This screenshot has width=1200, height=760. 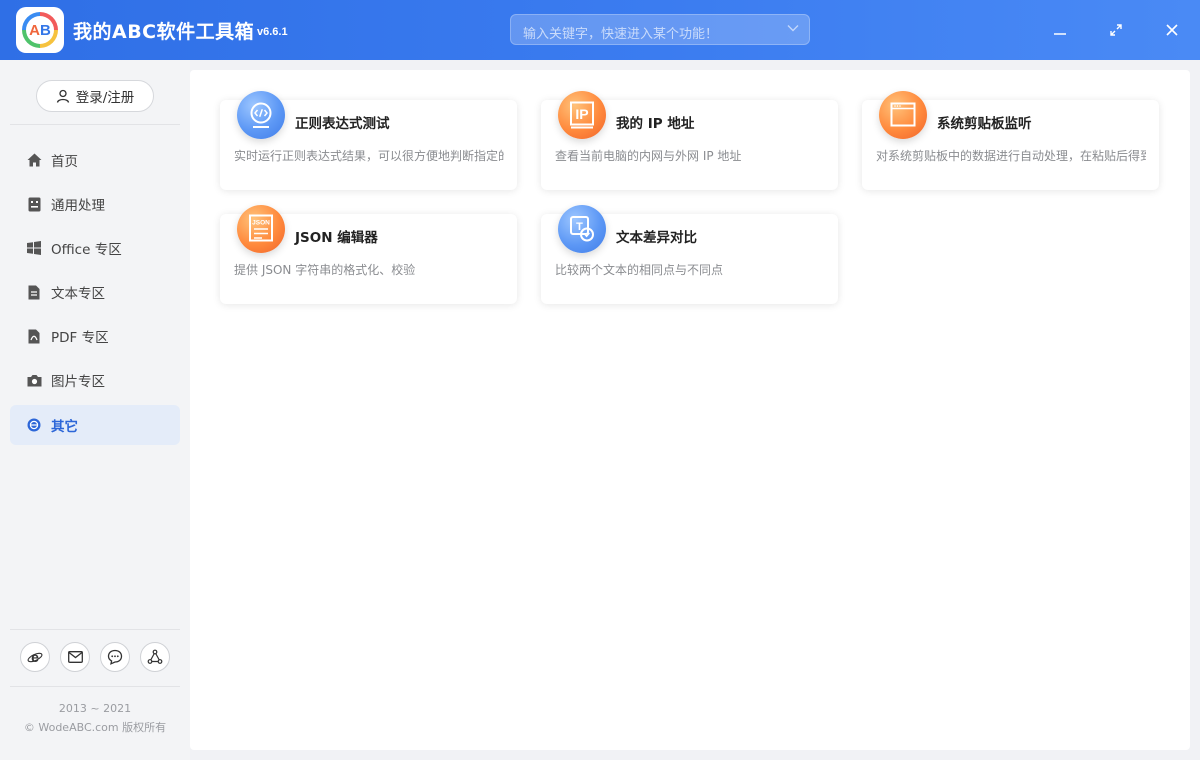 What do you see at coordinates (78, 382) in the screenshot?
I see `sidebar-item-label: 图片专区` at bounding box center [78, 382].